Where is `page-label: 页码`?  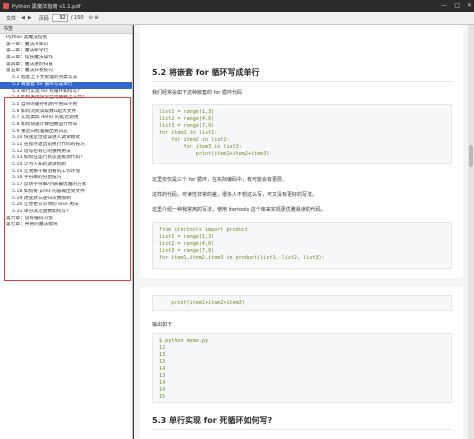 page-label: 页码 is located at coordinates (43, 18).